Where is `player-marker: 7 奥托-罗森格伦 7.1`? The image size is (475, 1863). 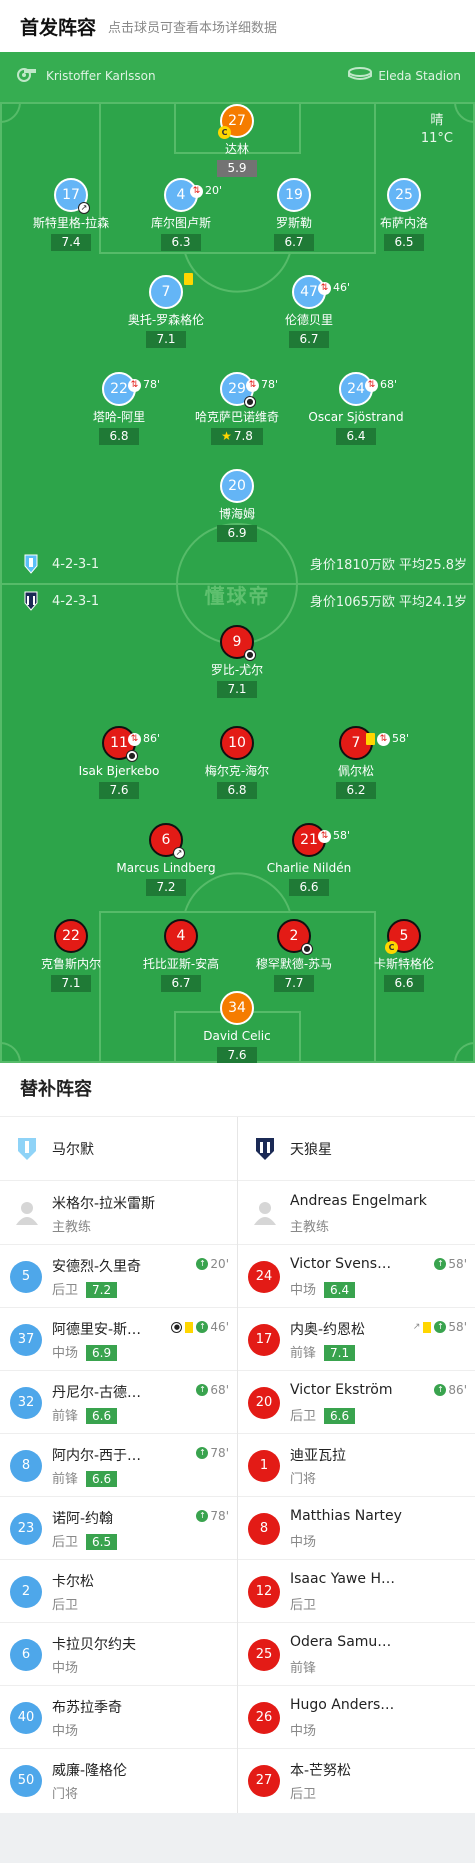 player-marker: 7 奥托-罗森格伦 7.1 is located at coordinates (166, 310).